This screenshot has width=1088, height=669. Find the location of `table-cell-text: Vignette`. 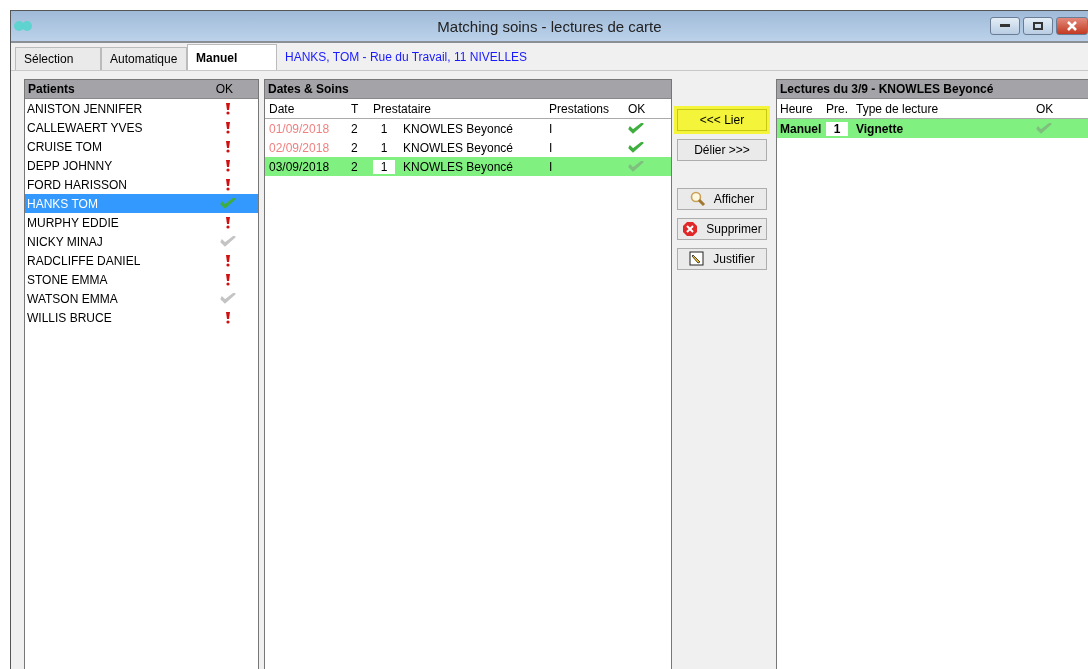

table-cell-text: Vignette is located at coordinates (880, 128).